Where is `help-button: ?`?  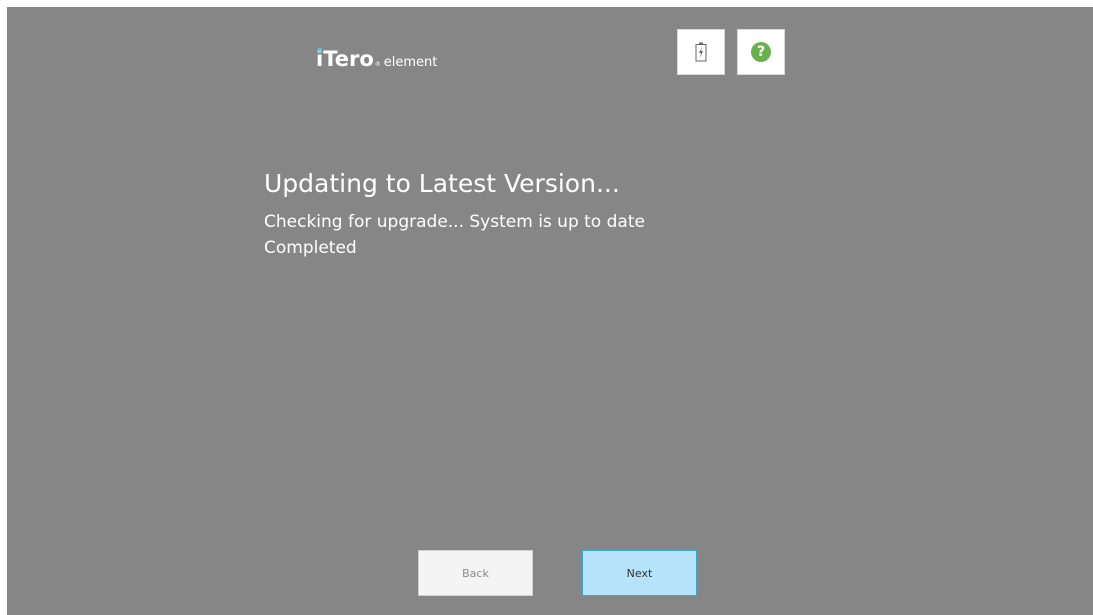
help-button: ? is located at coordinates (761, 52).